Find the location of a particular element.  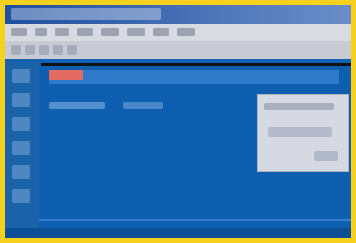

dialog-header is located at coordinates (299, 106).